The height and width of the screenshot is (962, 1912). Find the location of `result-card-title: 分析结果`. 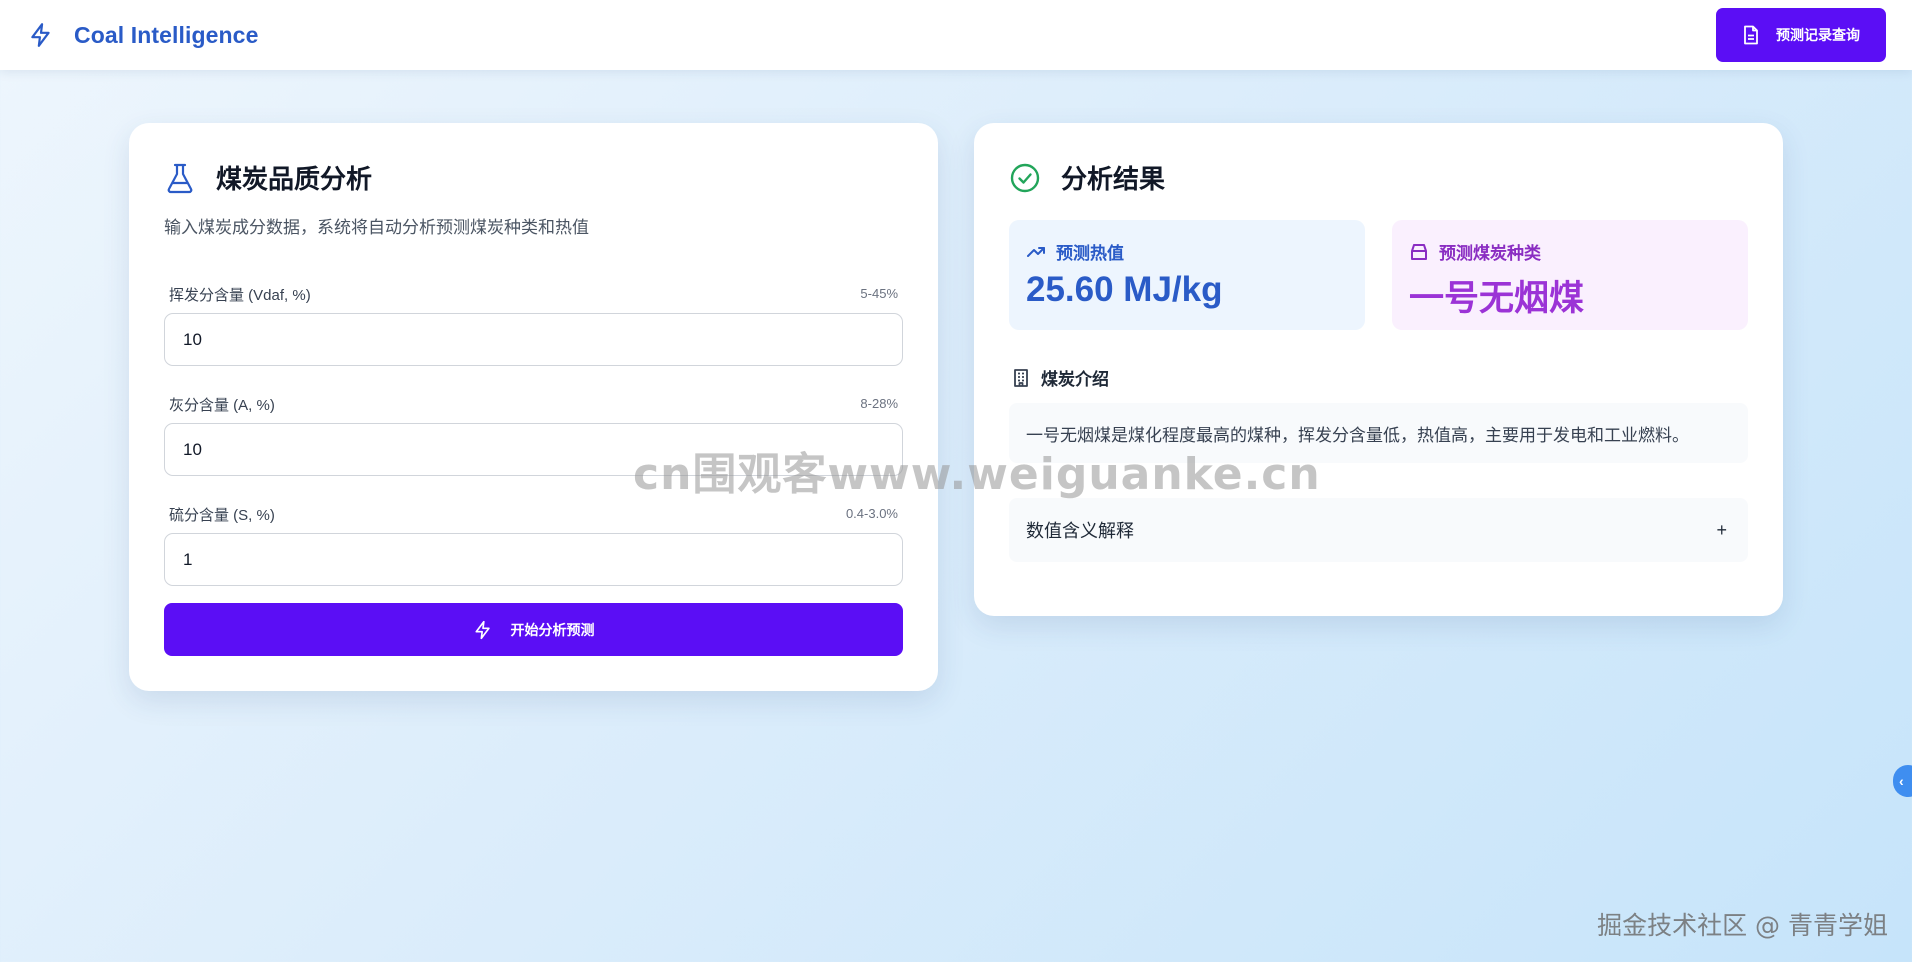

result-card-title: 分析结果 is located at coordinates (1113, 179).